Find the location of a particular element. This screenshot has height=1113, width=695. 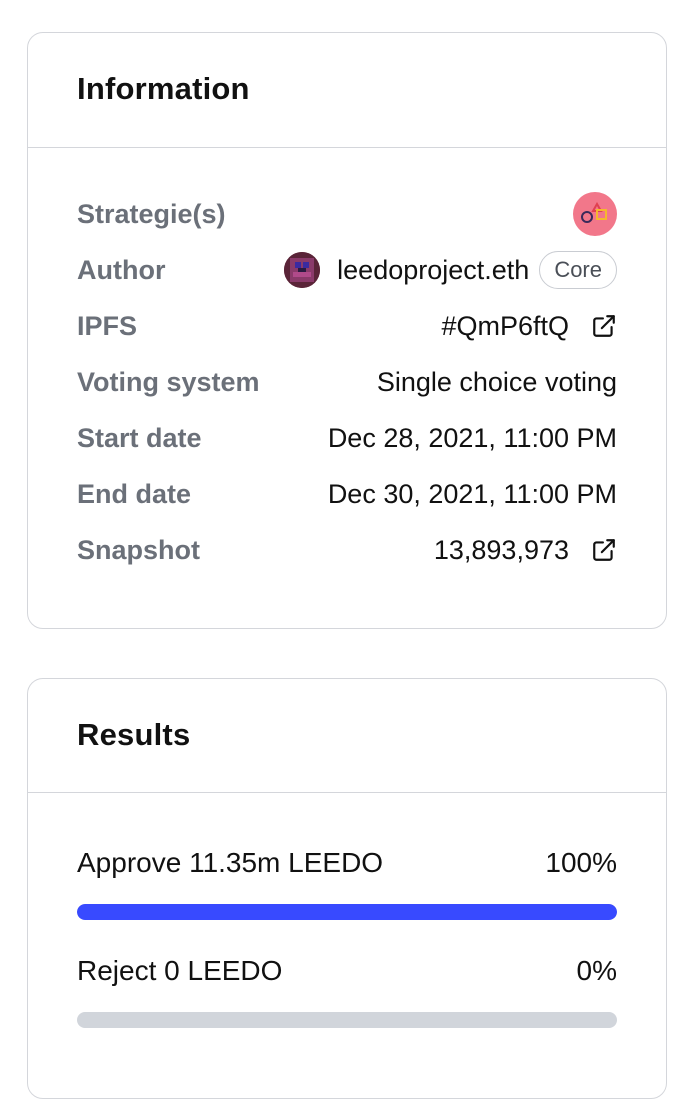

author-value: leedoproject.eth Core is located at coordinates (450, 270).